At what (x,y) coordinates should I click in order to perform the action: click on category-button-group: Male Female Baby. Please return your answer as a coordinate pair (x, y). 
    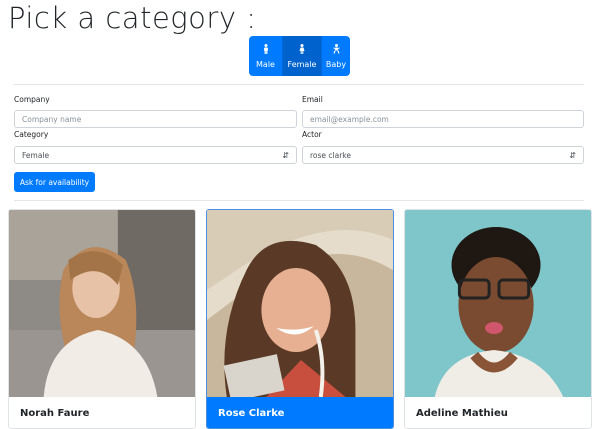
    Looking at the image, I should click on (299, 56).